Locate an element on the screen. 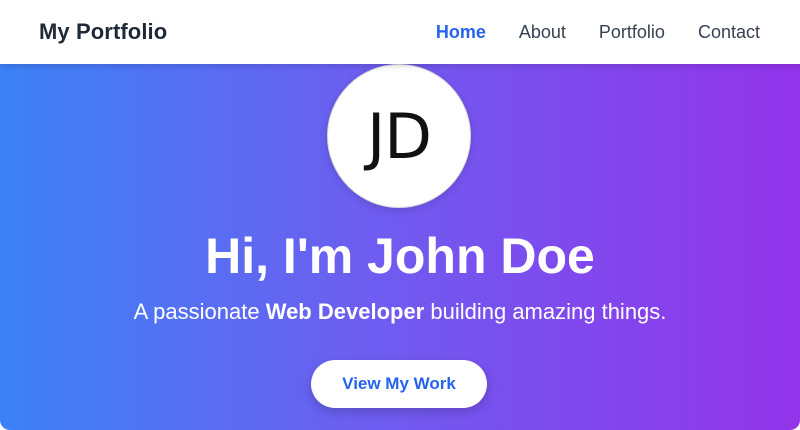  nav-link-contact: Contact is located at coordinates (729, 32).